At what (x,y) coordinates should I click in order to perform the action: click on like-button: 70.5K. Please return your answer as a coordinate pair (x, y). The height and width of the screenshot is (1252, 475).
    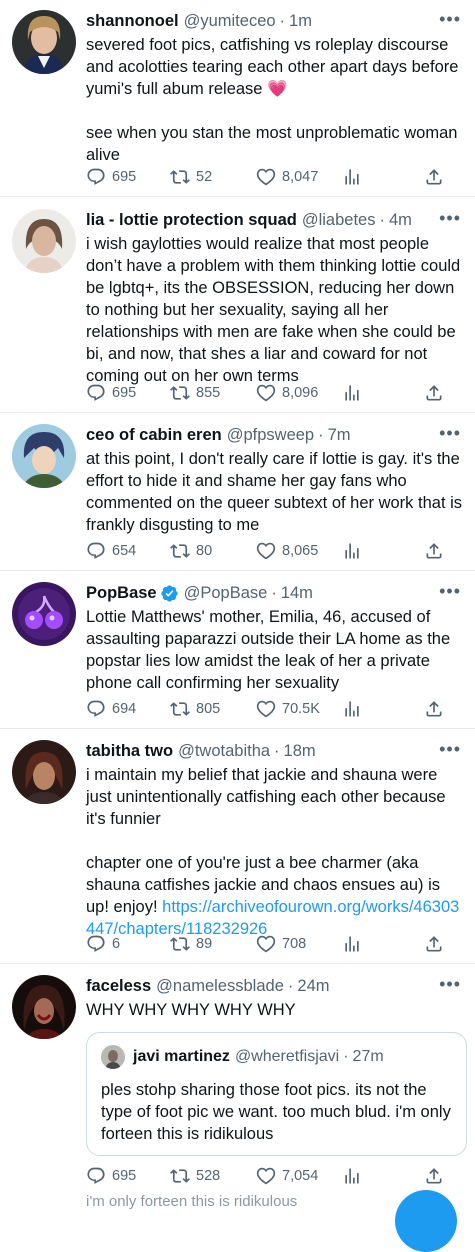
    Looking at the image, I should click on (288, 709).